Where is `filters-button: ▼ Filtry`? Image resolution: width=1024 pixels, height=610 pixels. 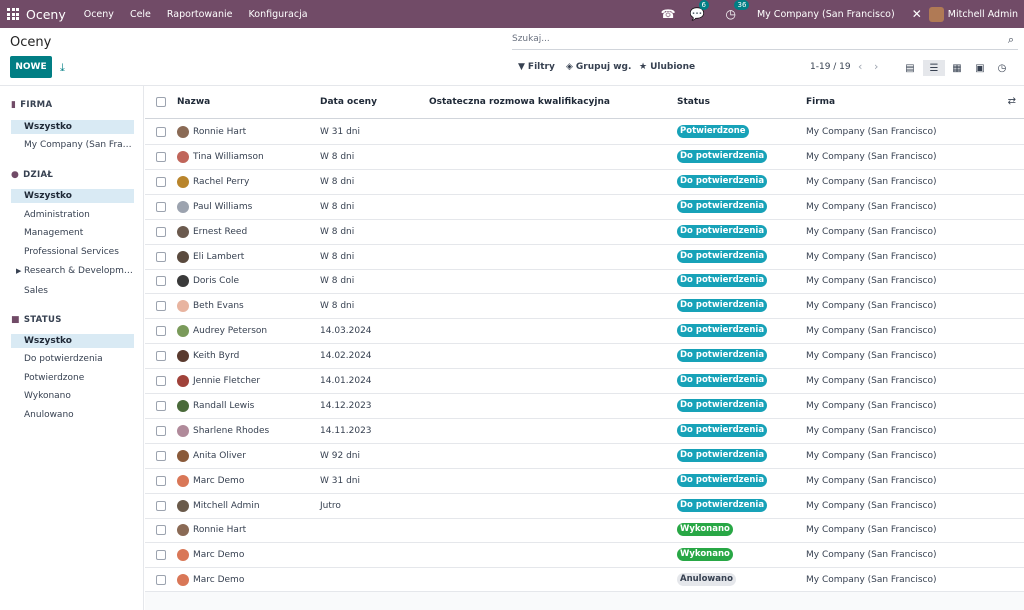 filters-button: ▼ Filtry is located at coordinates (536, 67).